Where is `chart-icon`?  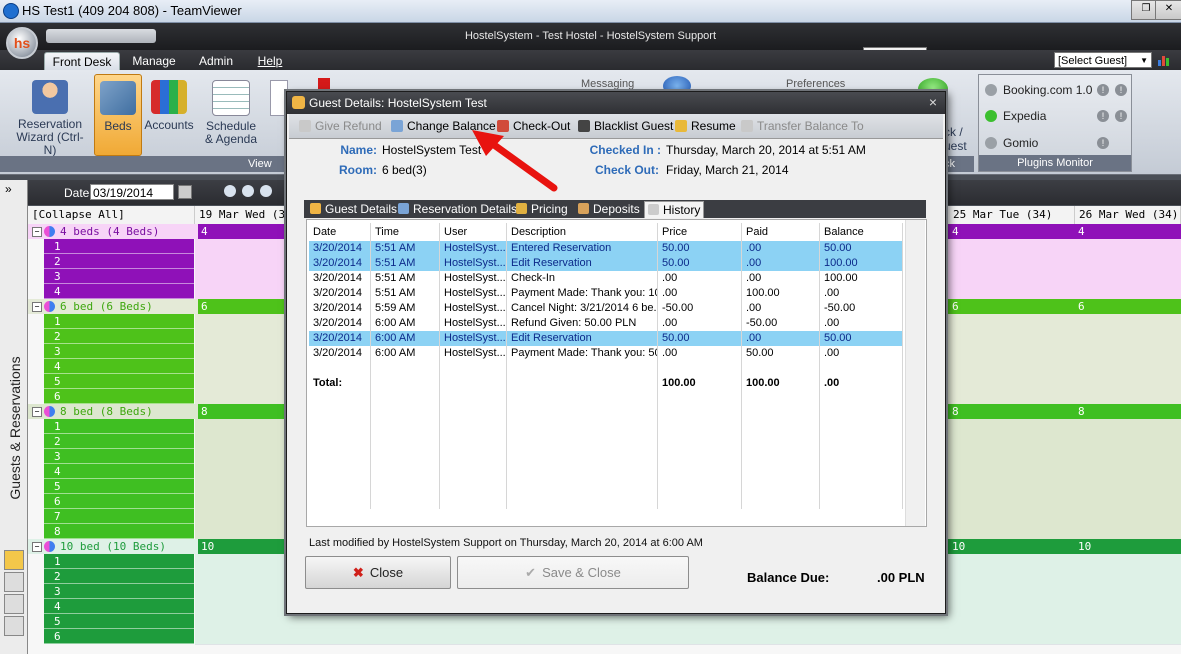
chart-icon is located at coordinates (1164, 60).